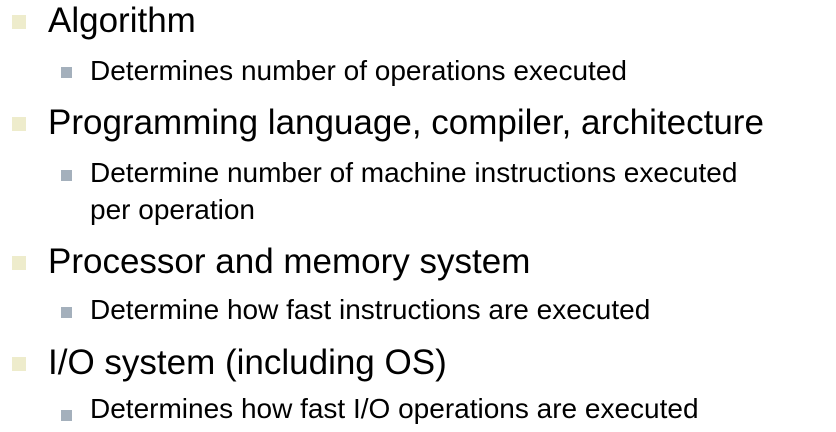 This screenshot has height=432, width=836. I want to click on bullet-processor-memory: Processor and memory system, so click(289, 261).